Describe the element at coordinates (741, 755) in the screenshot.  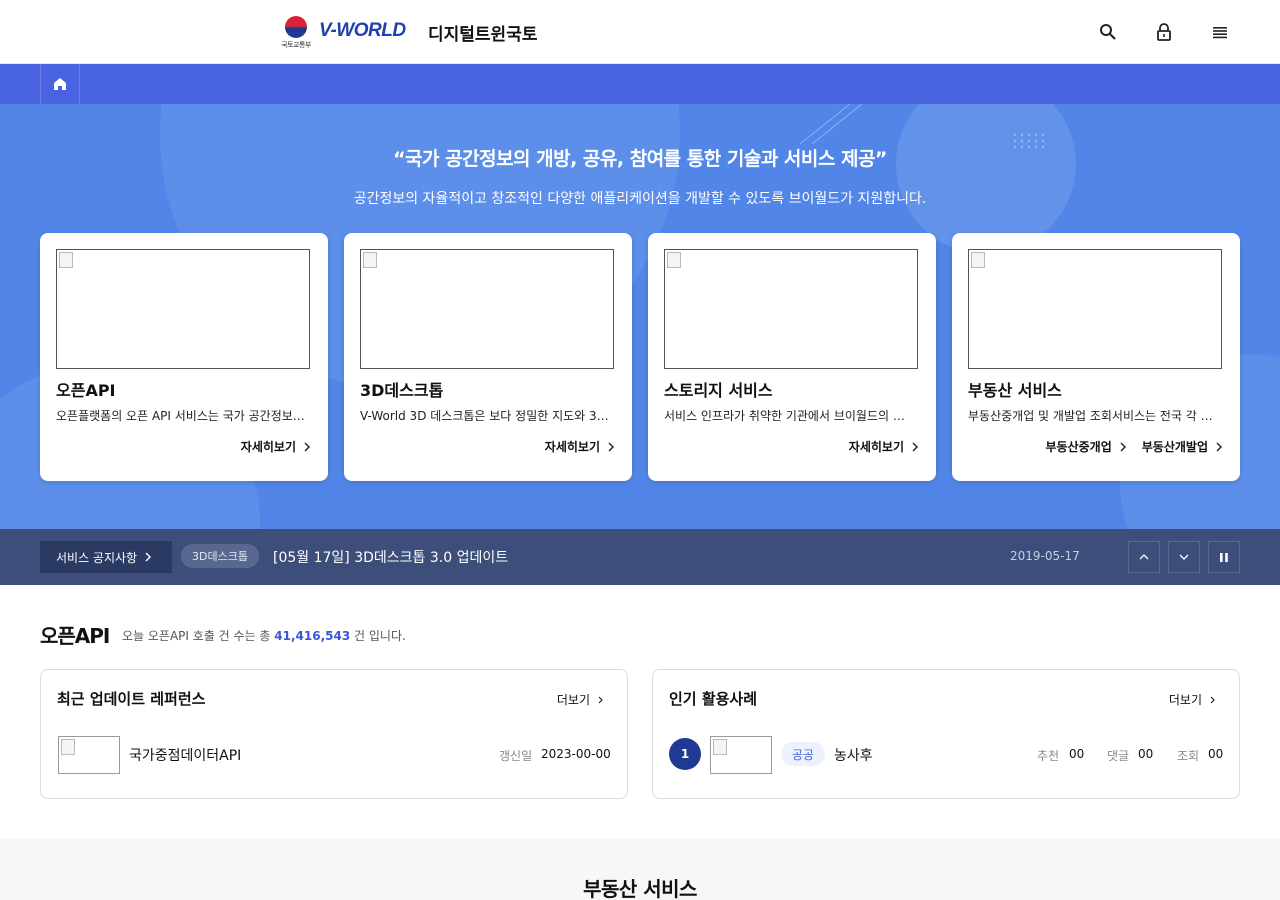
I see `case-thumbnail` at that location.